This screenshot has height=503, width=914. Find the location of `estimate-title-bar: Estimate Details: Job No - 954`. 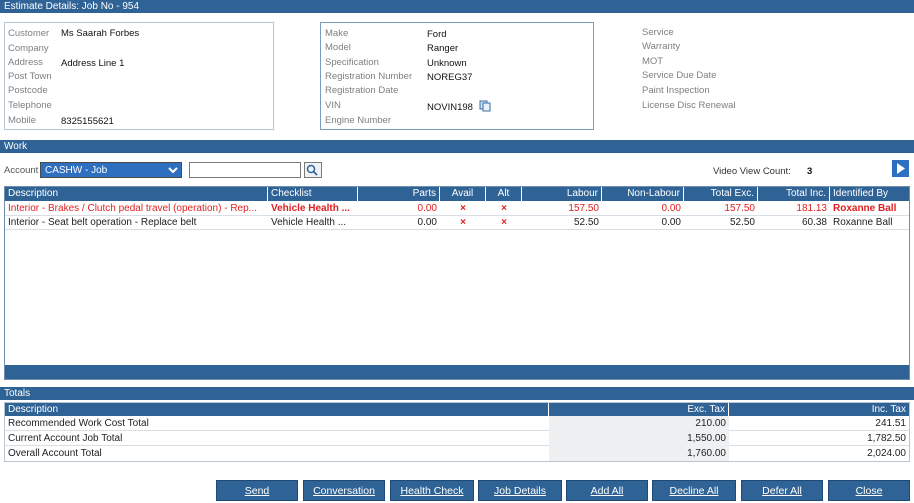

estimate-title-bar: Estimate Details: Job No - 954 is located at coordinates (457, 6).